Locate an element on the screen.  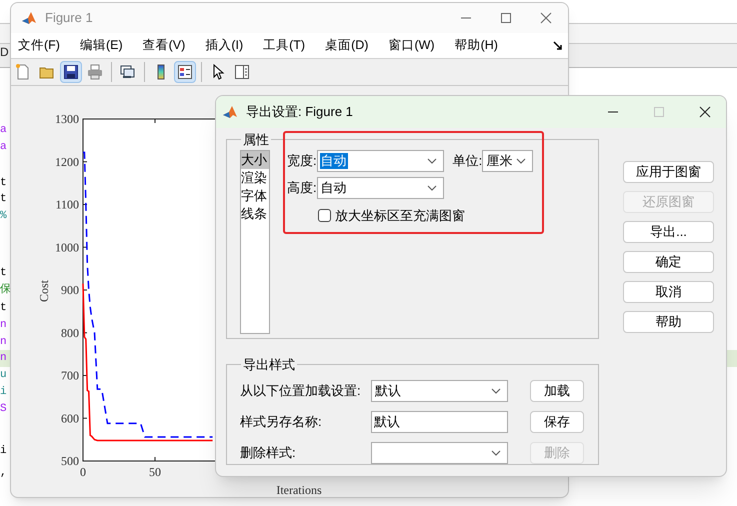
field-label: 从以下位置加载设置: is located at coordinates (301, 391).